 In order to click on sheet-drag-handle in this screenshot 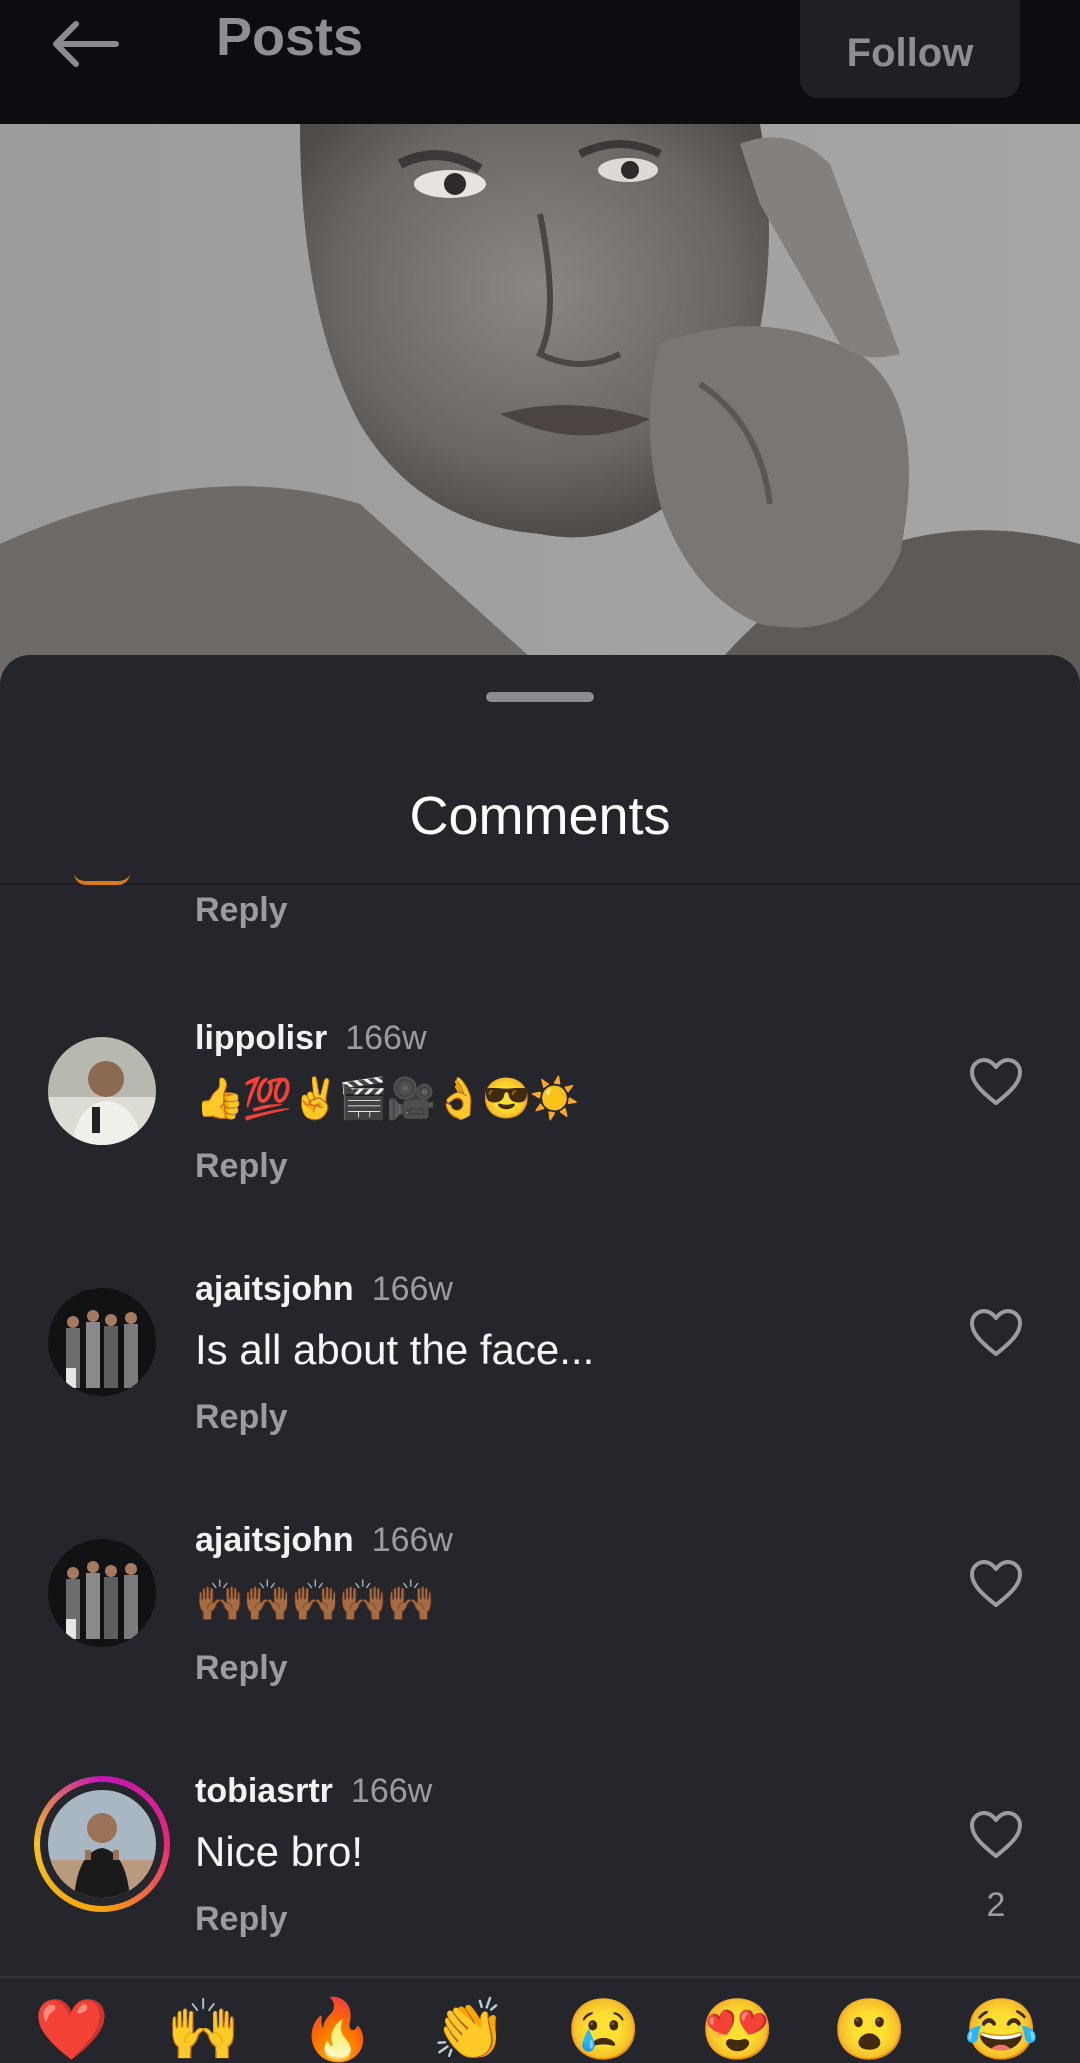, I will do `click(540, 697)`.